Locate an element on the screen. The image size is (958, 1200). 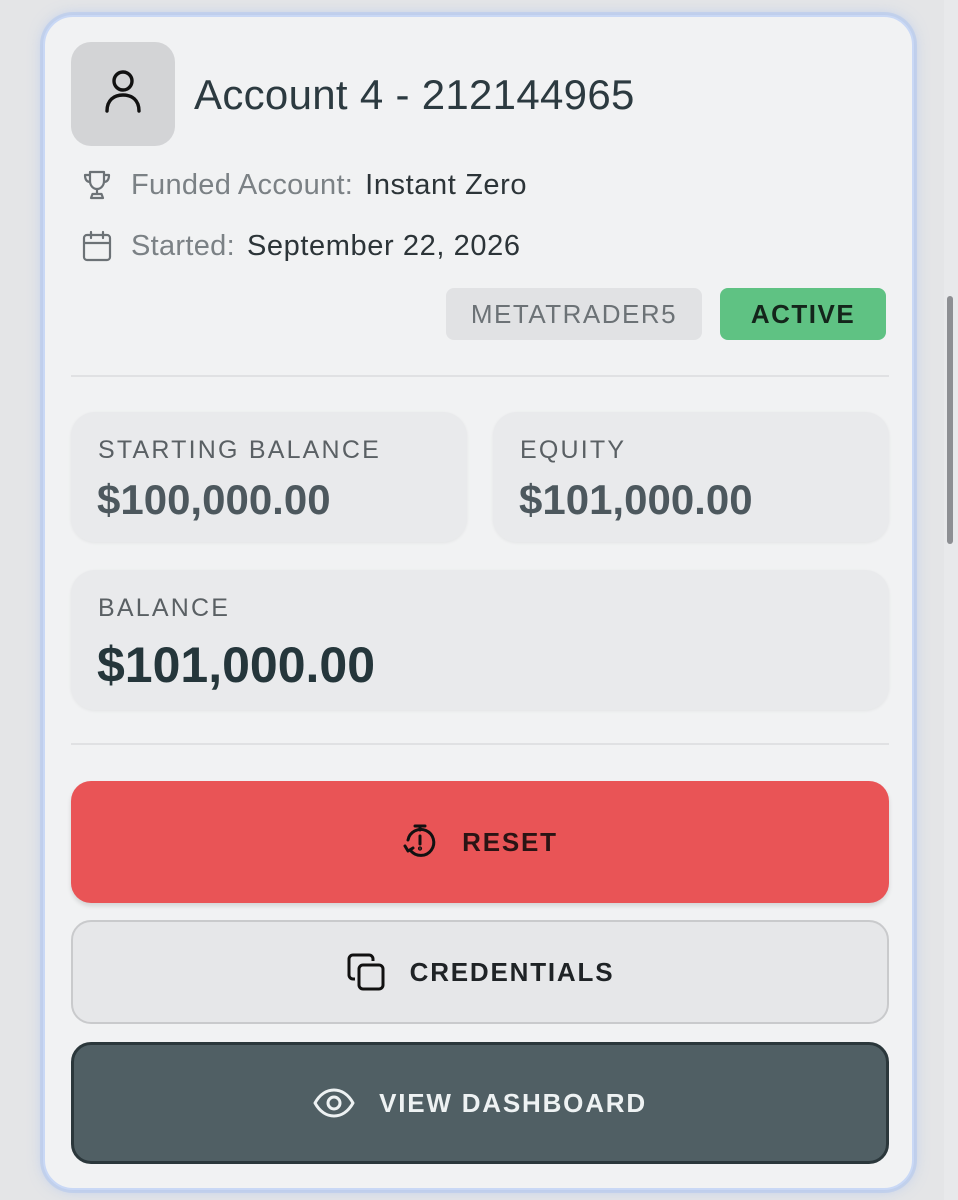
user-icon is located at coordinates (123, 94).